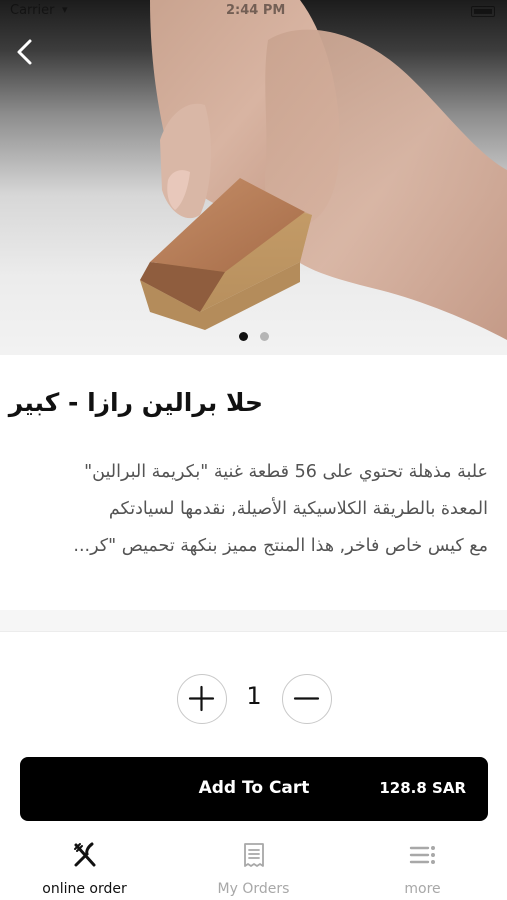  What do you see at coordinates (256, 10) in the screenshot?
I see `status-time: 2:44 PM` at bounding box center [256, 10].